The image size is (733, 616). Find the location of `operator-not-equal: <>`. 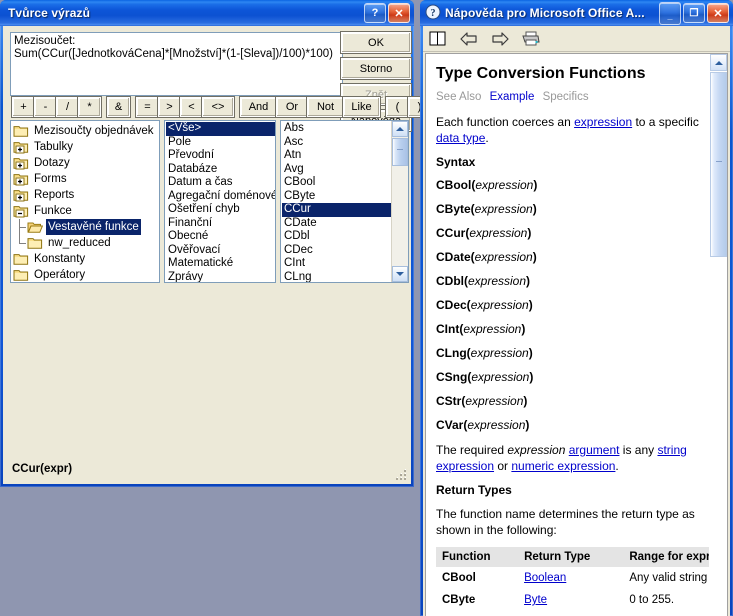

operator-not-equal: <> is located at coordinates (218, 107).